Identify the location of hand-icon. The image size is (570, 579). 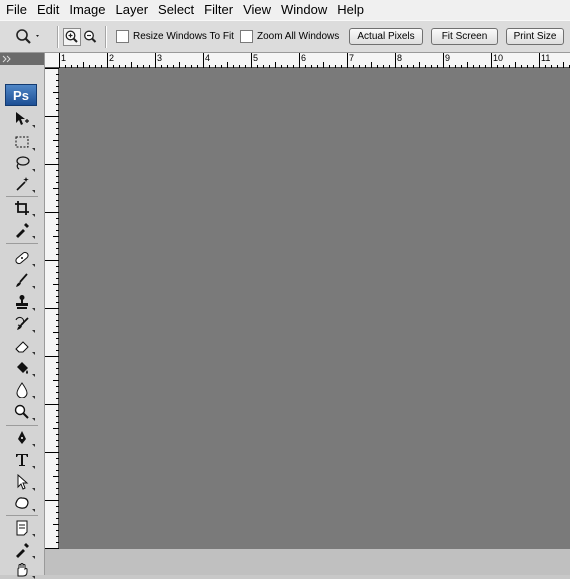
(22, 570).